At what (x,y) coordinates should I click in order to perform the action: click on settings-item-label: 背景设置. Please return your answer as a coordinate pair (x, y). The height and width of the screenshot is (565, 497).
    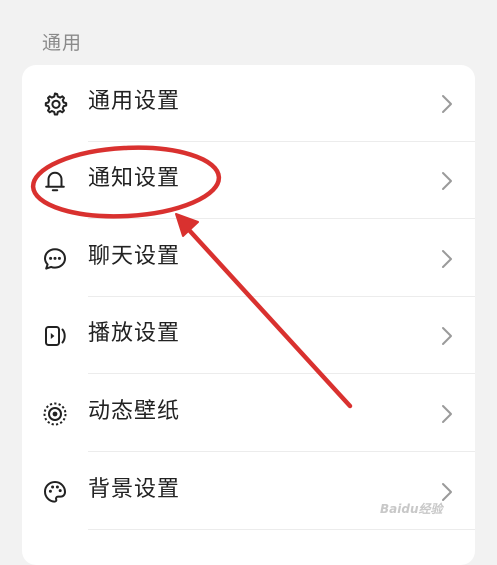
    Looking at the image, I should click on (134, 489).